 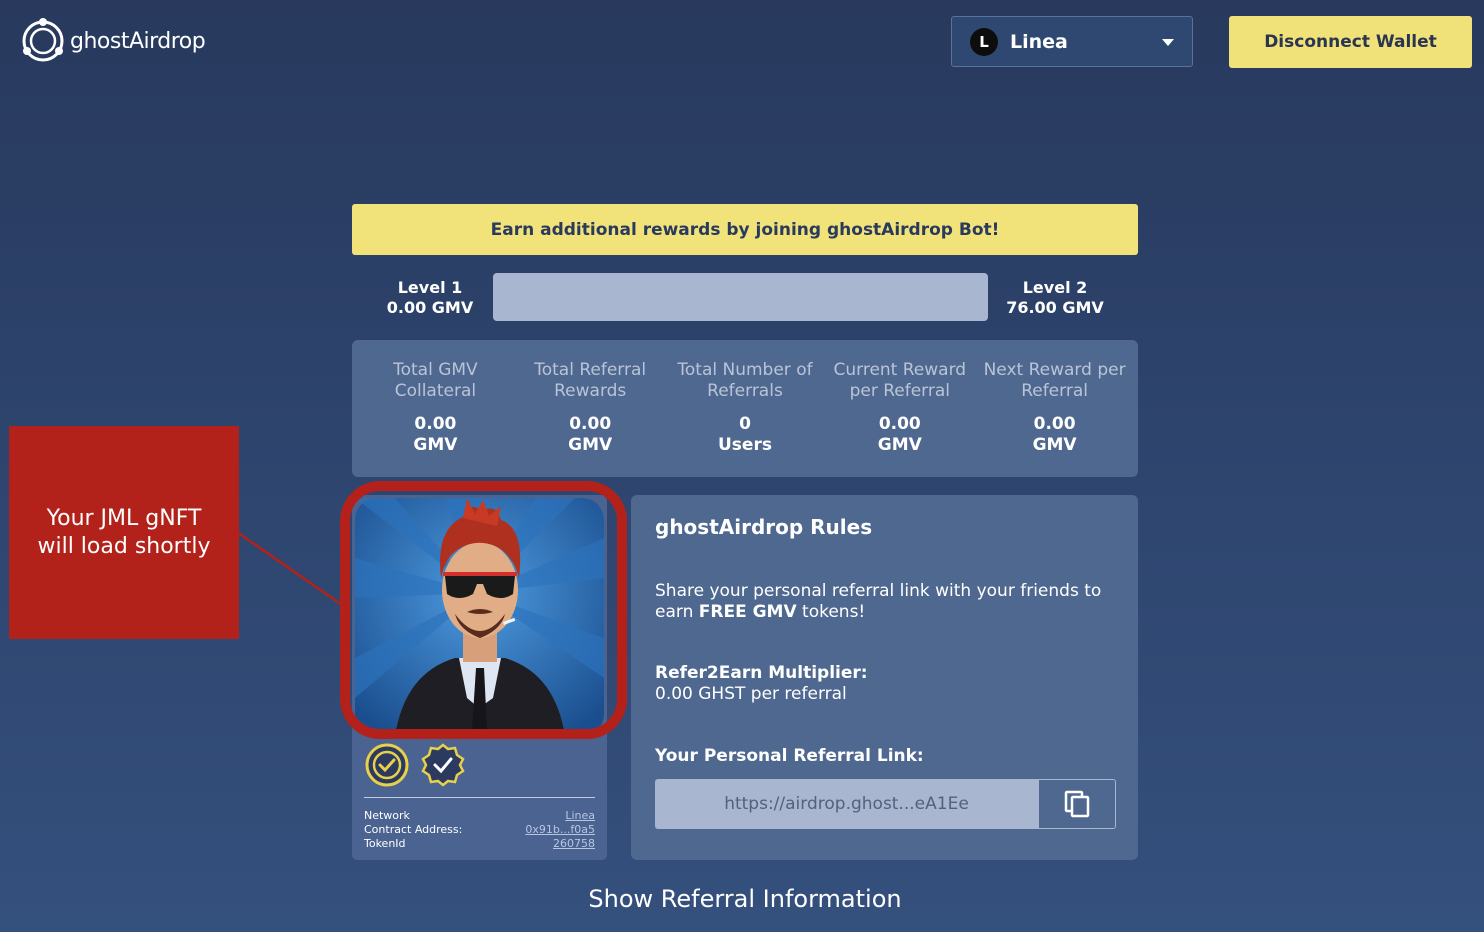 I want to click on stat-unit: Users, so click(x=745, y=445).